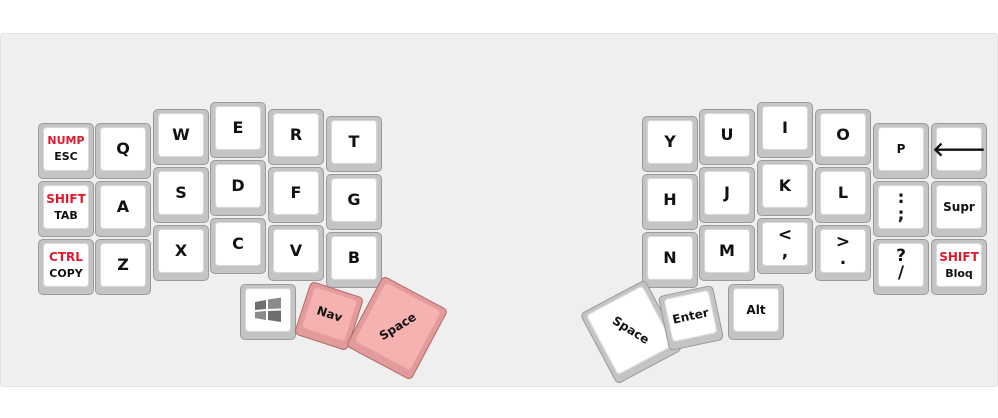 The height and width of the screenshot is (418, 998). I want to click on key-v: V, so click(296, 253).